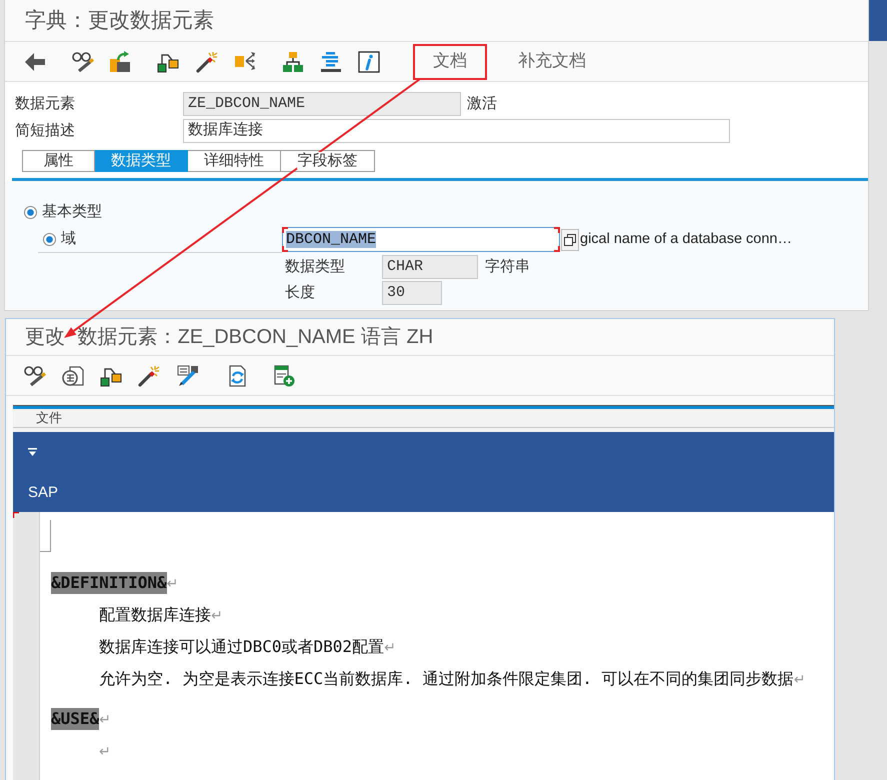 The height and width of the screenshot is (780, 887). What do you see at coordinates (234, 161) in the screenshot?
I see `tab: 详细特性` at bounding box center [234, 161].